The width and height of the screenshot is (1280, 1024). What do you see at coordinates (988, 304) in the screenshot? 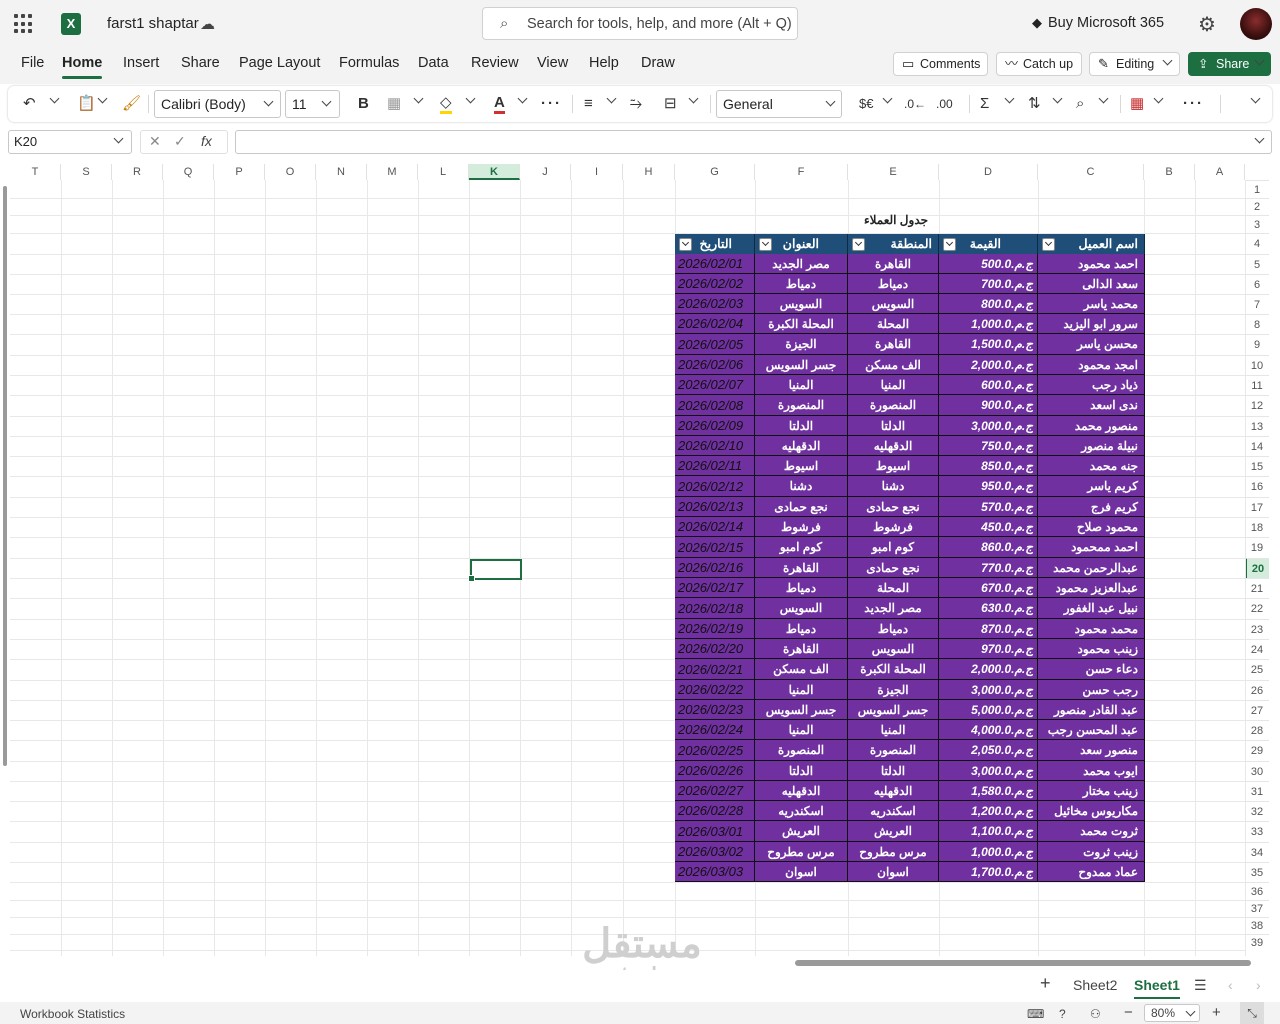
I see `cell-value: ج.م.800.0` at bounding box center [988, 304].